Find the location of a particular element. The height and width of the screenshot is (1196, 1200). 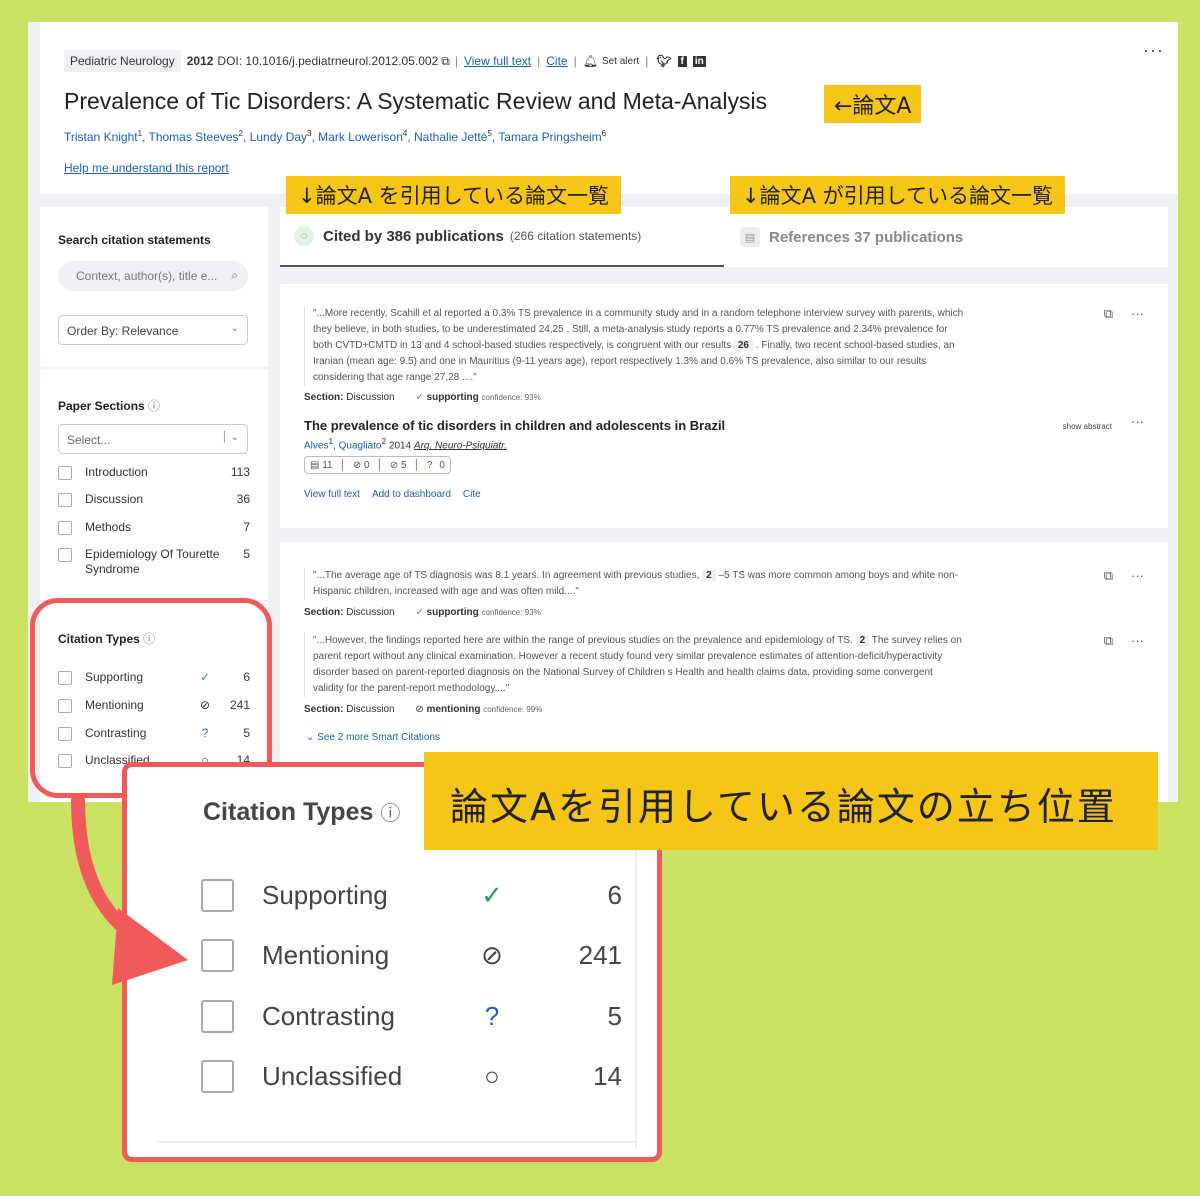

author-link: Tamara Pringsheim6 is located at coordinates (552, 136).